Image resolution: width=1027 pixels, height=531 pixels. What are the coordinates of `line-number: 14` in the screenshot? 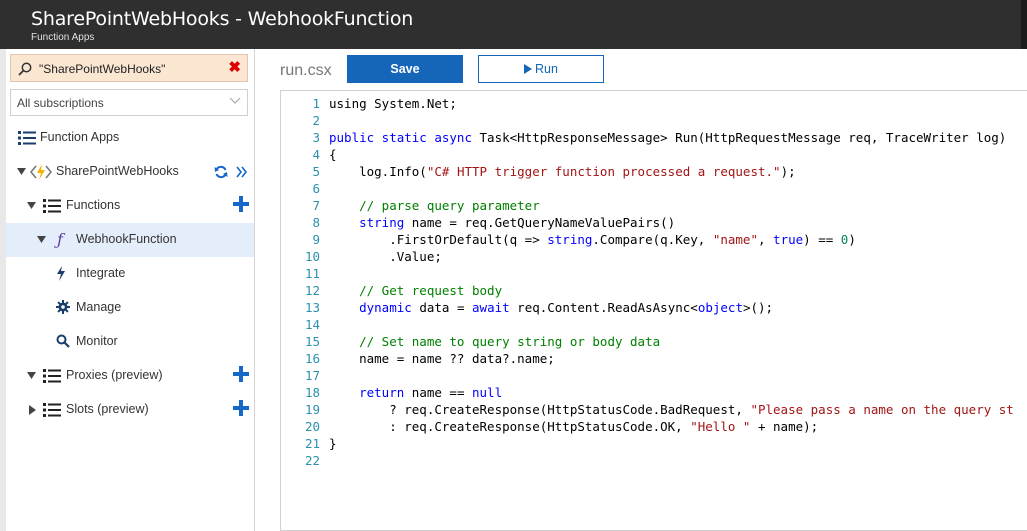 It's located at (312, 324).